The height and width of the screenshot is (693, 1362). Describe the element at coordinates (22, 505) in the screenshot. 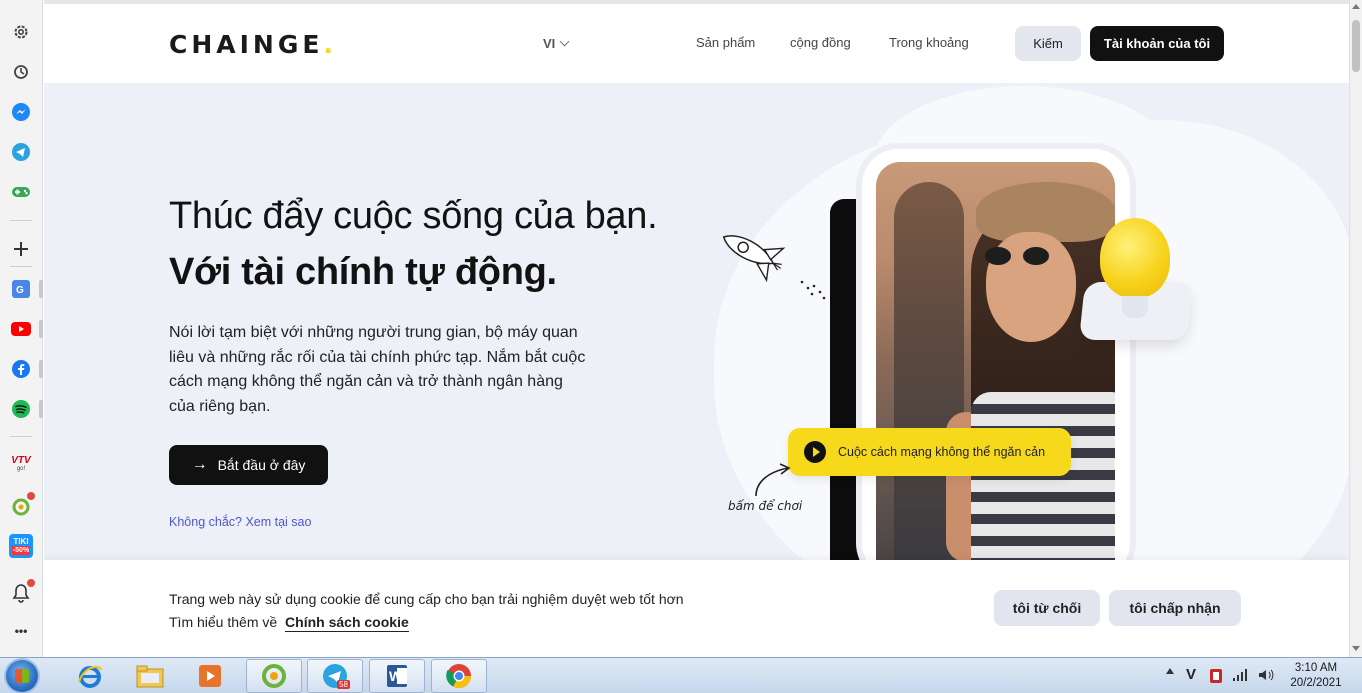

I see `extension-icon` at that location.